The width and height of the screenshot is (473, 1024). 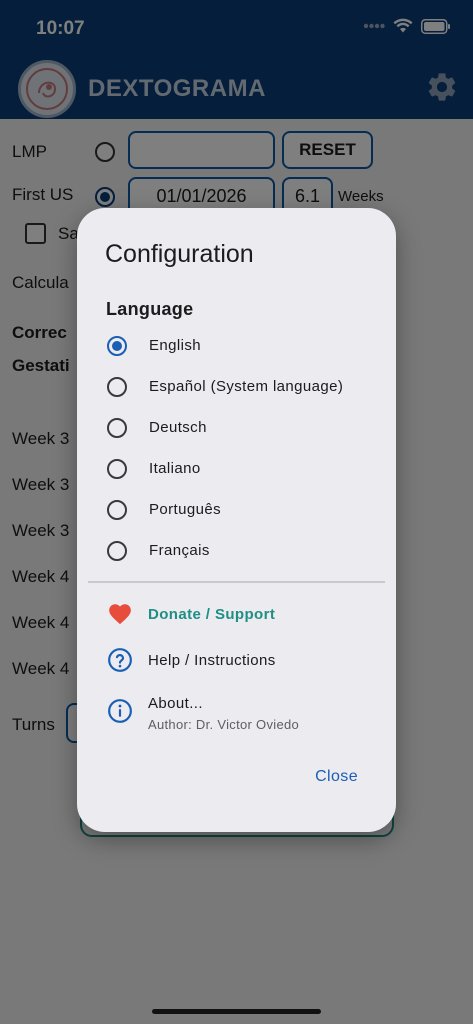 What do you see at coordinates (179, 550) in the screenshot?
I see `language-option-label: Français` at bounding box center [179, 550].